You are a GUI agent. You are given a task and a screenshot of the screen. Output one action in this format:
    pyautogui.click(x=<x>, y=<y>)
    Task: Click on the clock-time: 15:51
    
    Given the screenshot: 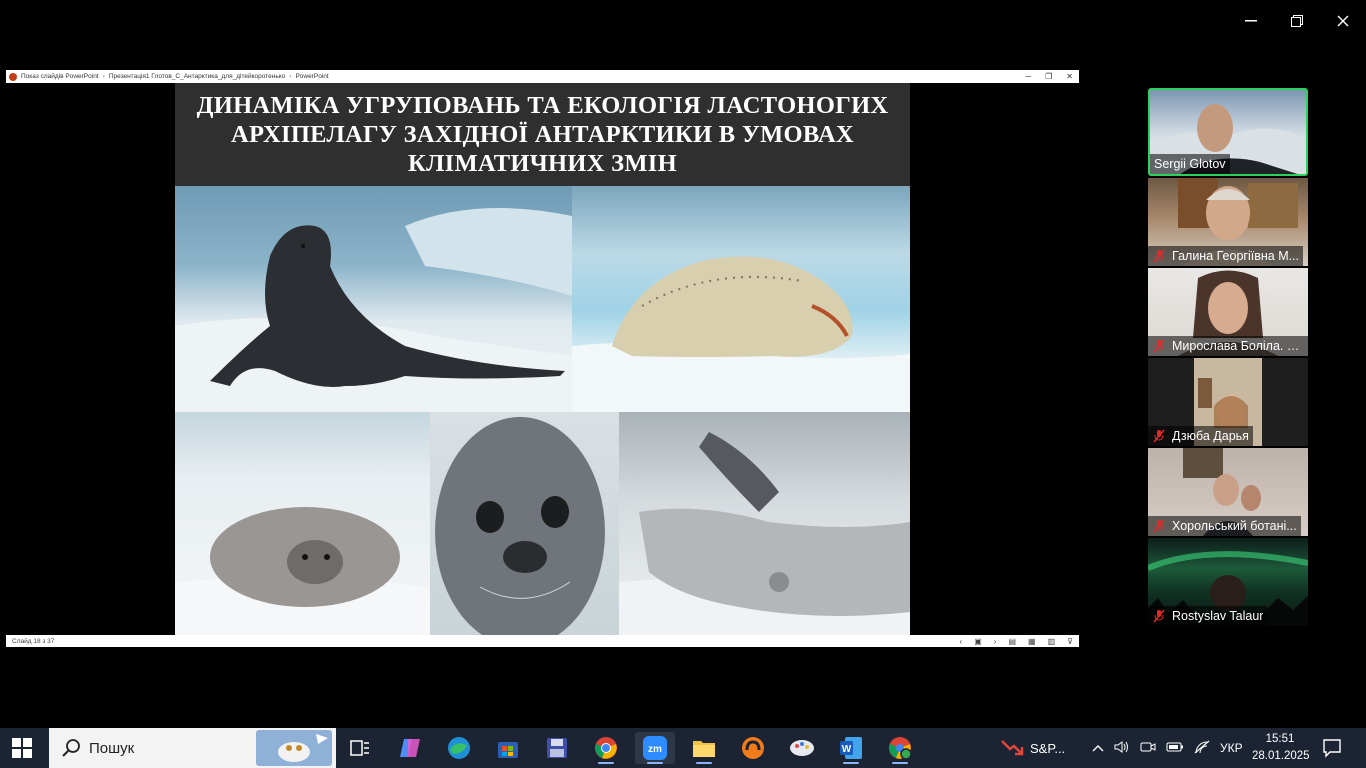 What is the action you would take?
    pyautogui.click(x=1280, y=739)
    